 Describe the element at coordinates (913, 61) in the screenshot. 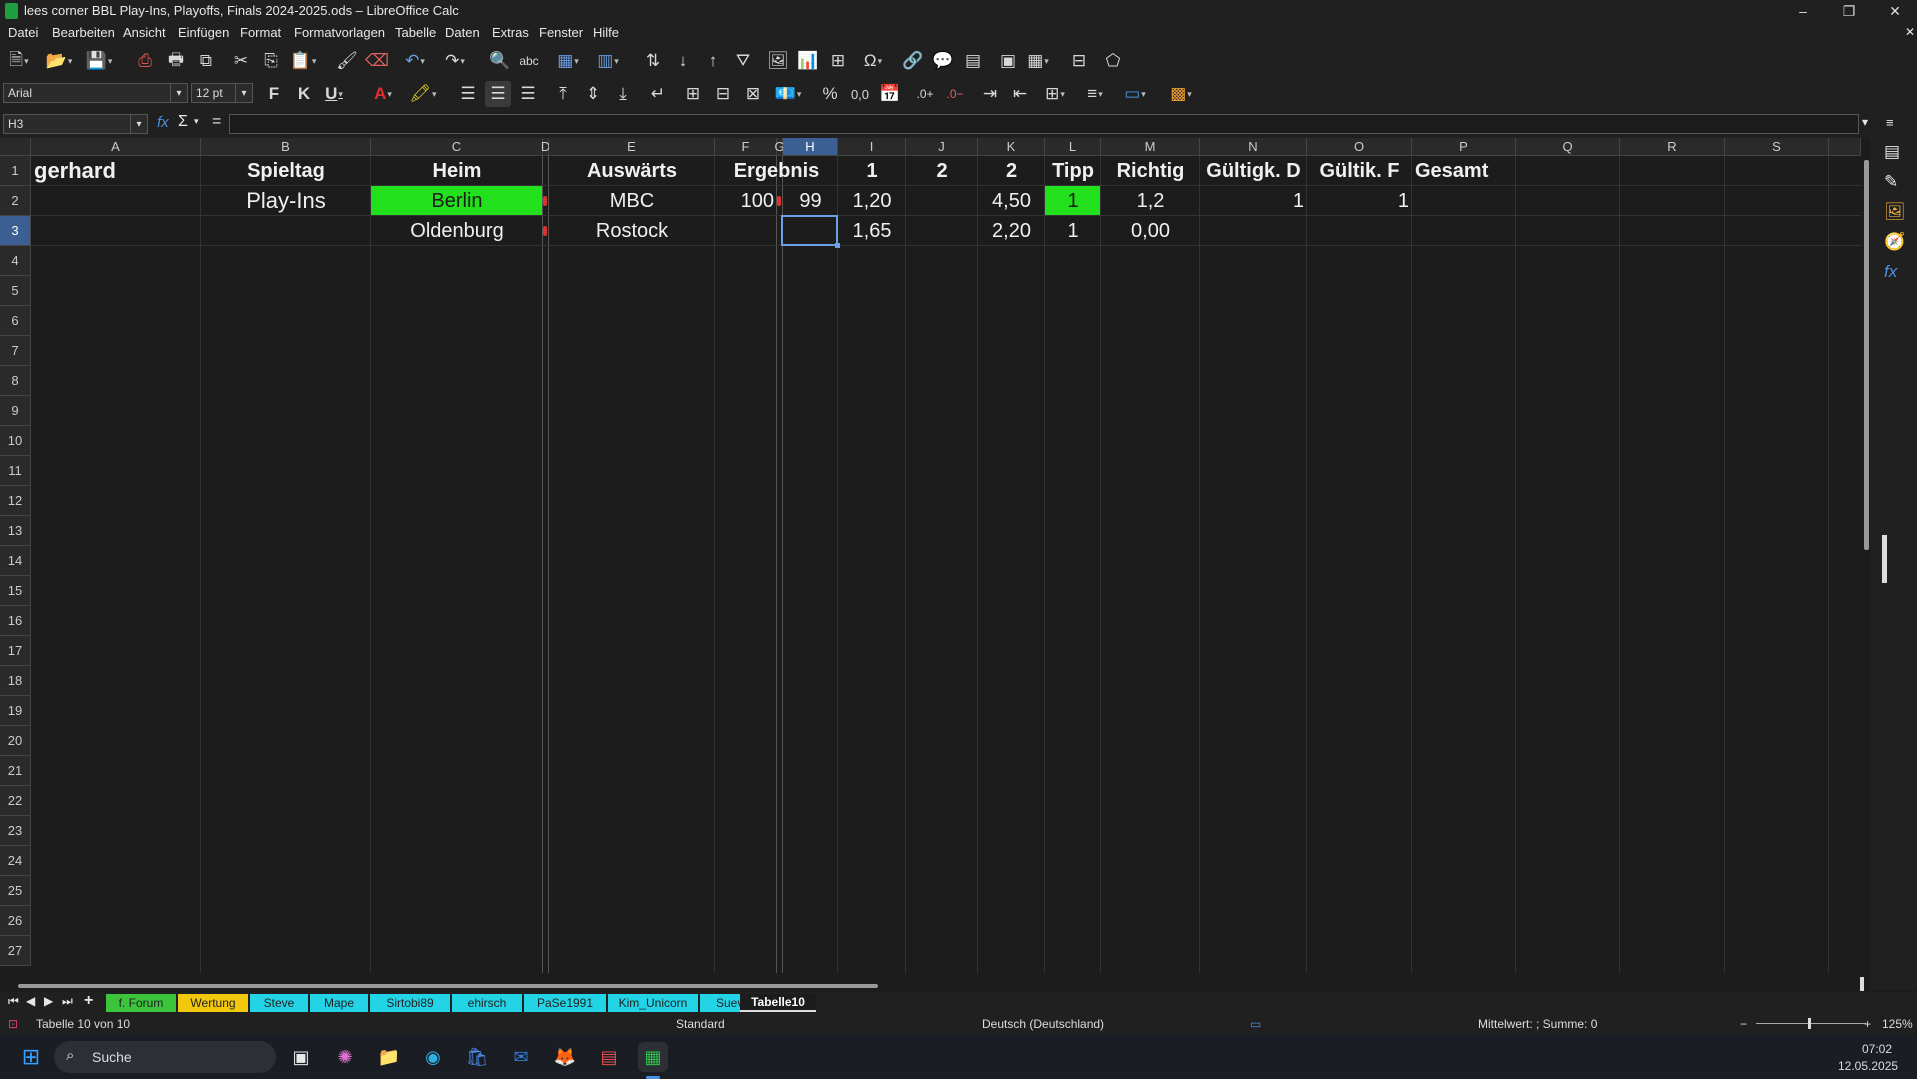

I see `hyperlink-icon: 🔗` at that location.